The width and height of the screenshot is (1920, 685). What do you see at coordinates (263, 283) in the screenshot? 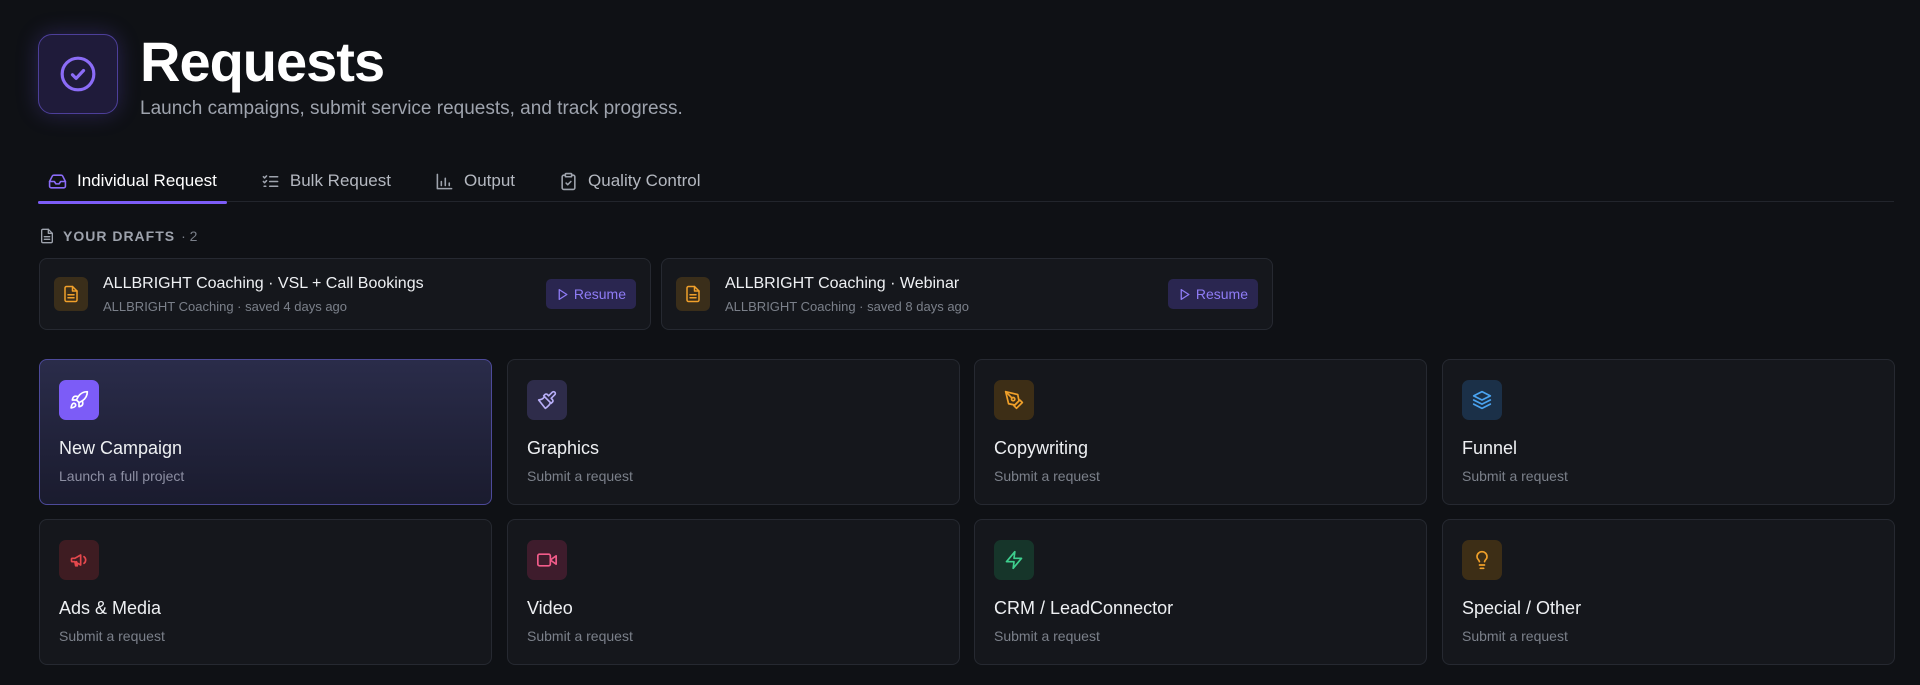
I see `draft-title: ALLBRIGHT Coaching · VSL + Call Bookings` at bounding box center [263, 283].